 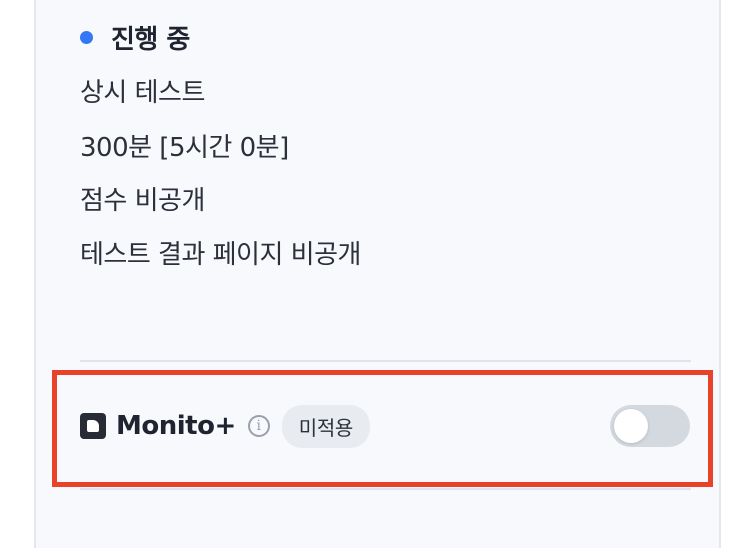 What do you see at coordinates (142, 201) in the screenshot?
I see `detail-score-visibility: 점수 비공개` at bounding box center [142, 201].